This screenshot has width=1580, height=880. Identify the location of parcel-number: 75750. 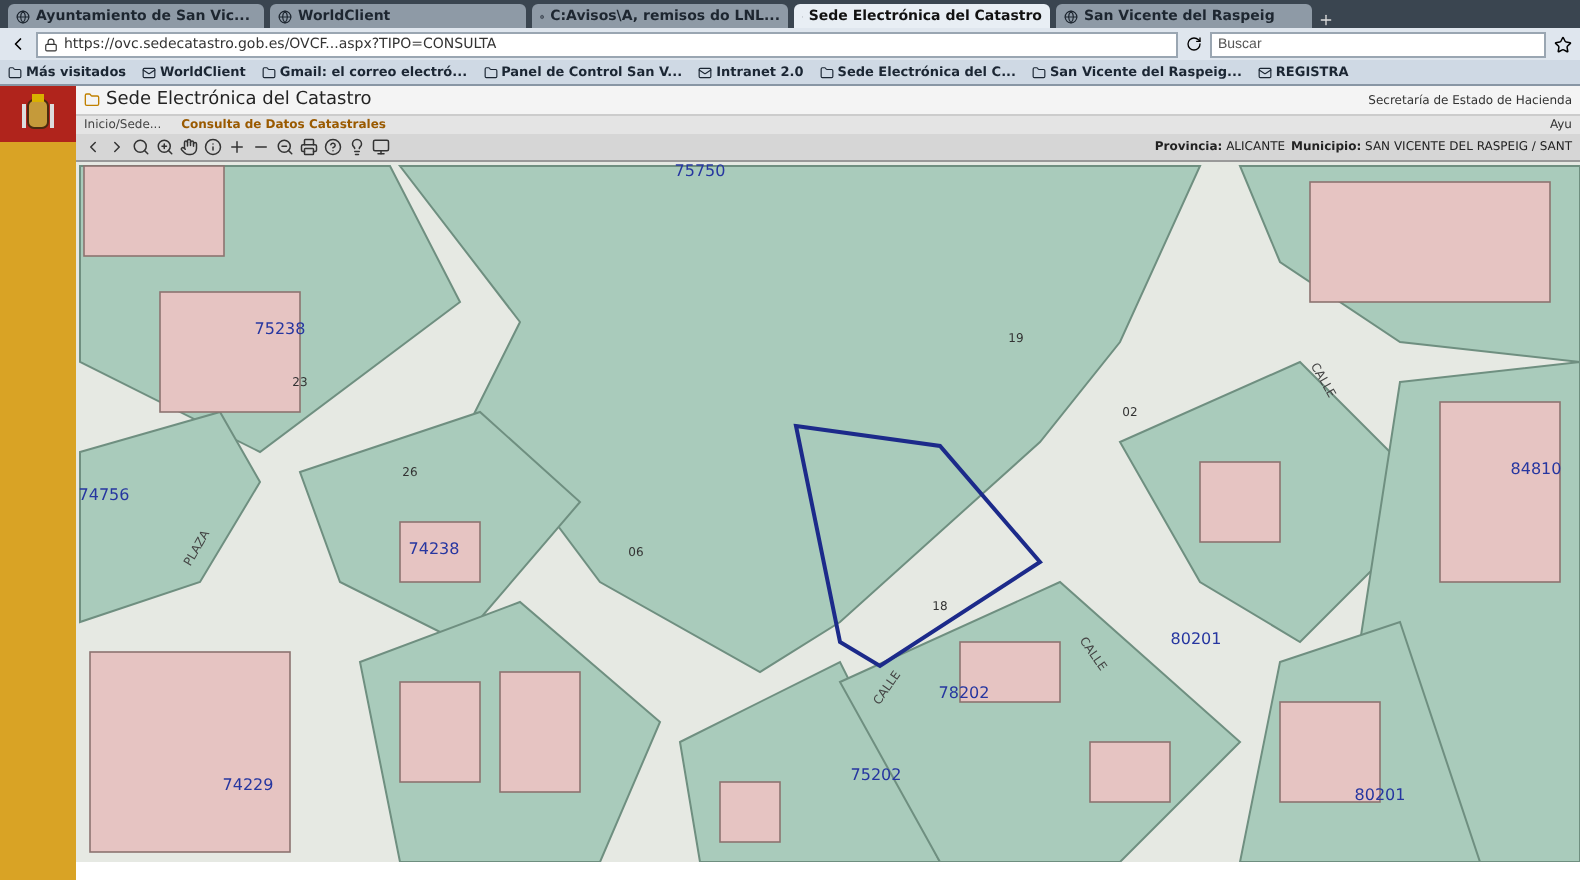
(700, 171).